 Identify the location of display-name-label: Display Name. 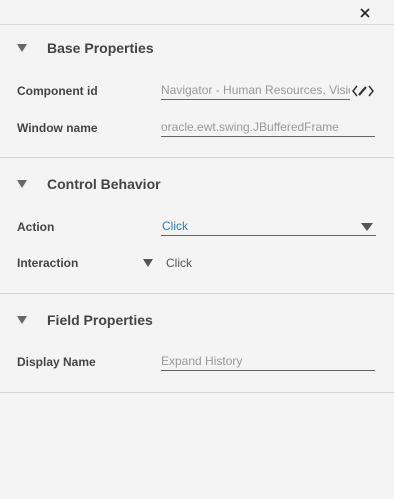
(56, 362).